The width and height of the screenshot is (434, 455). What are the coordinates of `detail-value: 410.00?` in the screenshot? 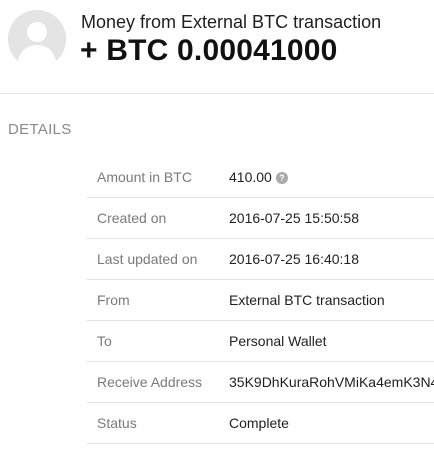 It's located at (258, 177).